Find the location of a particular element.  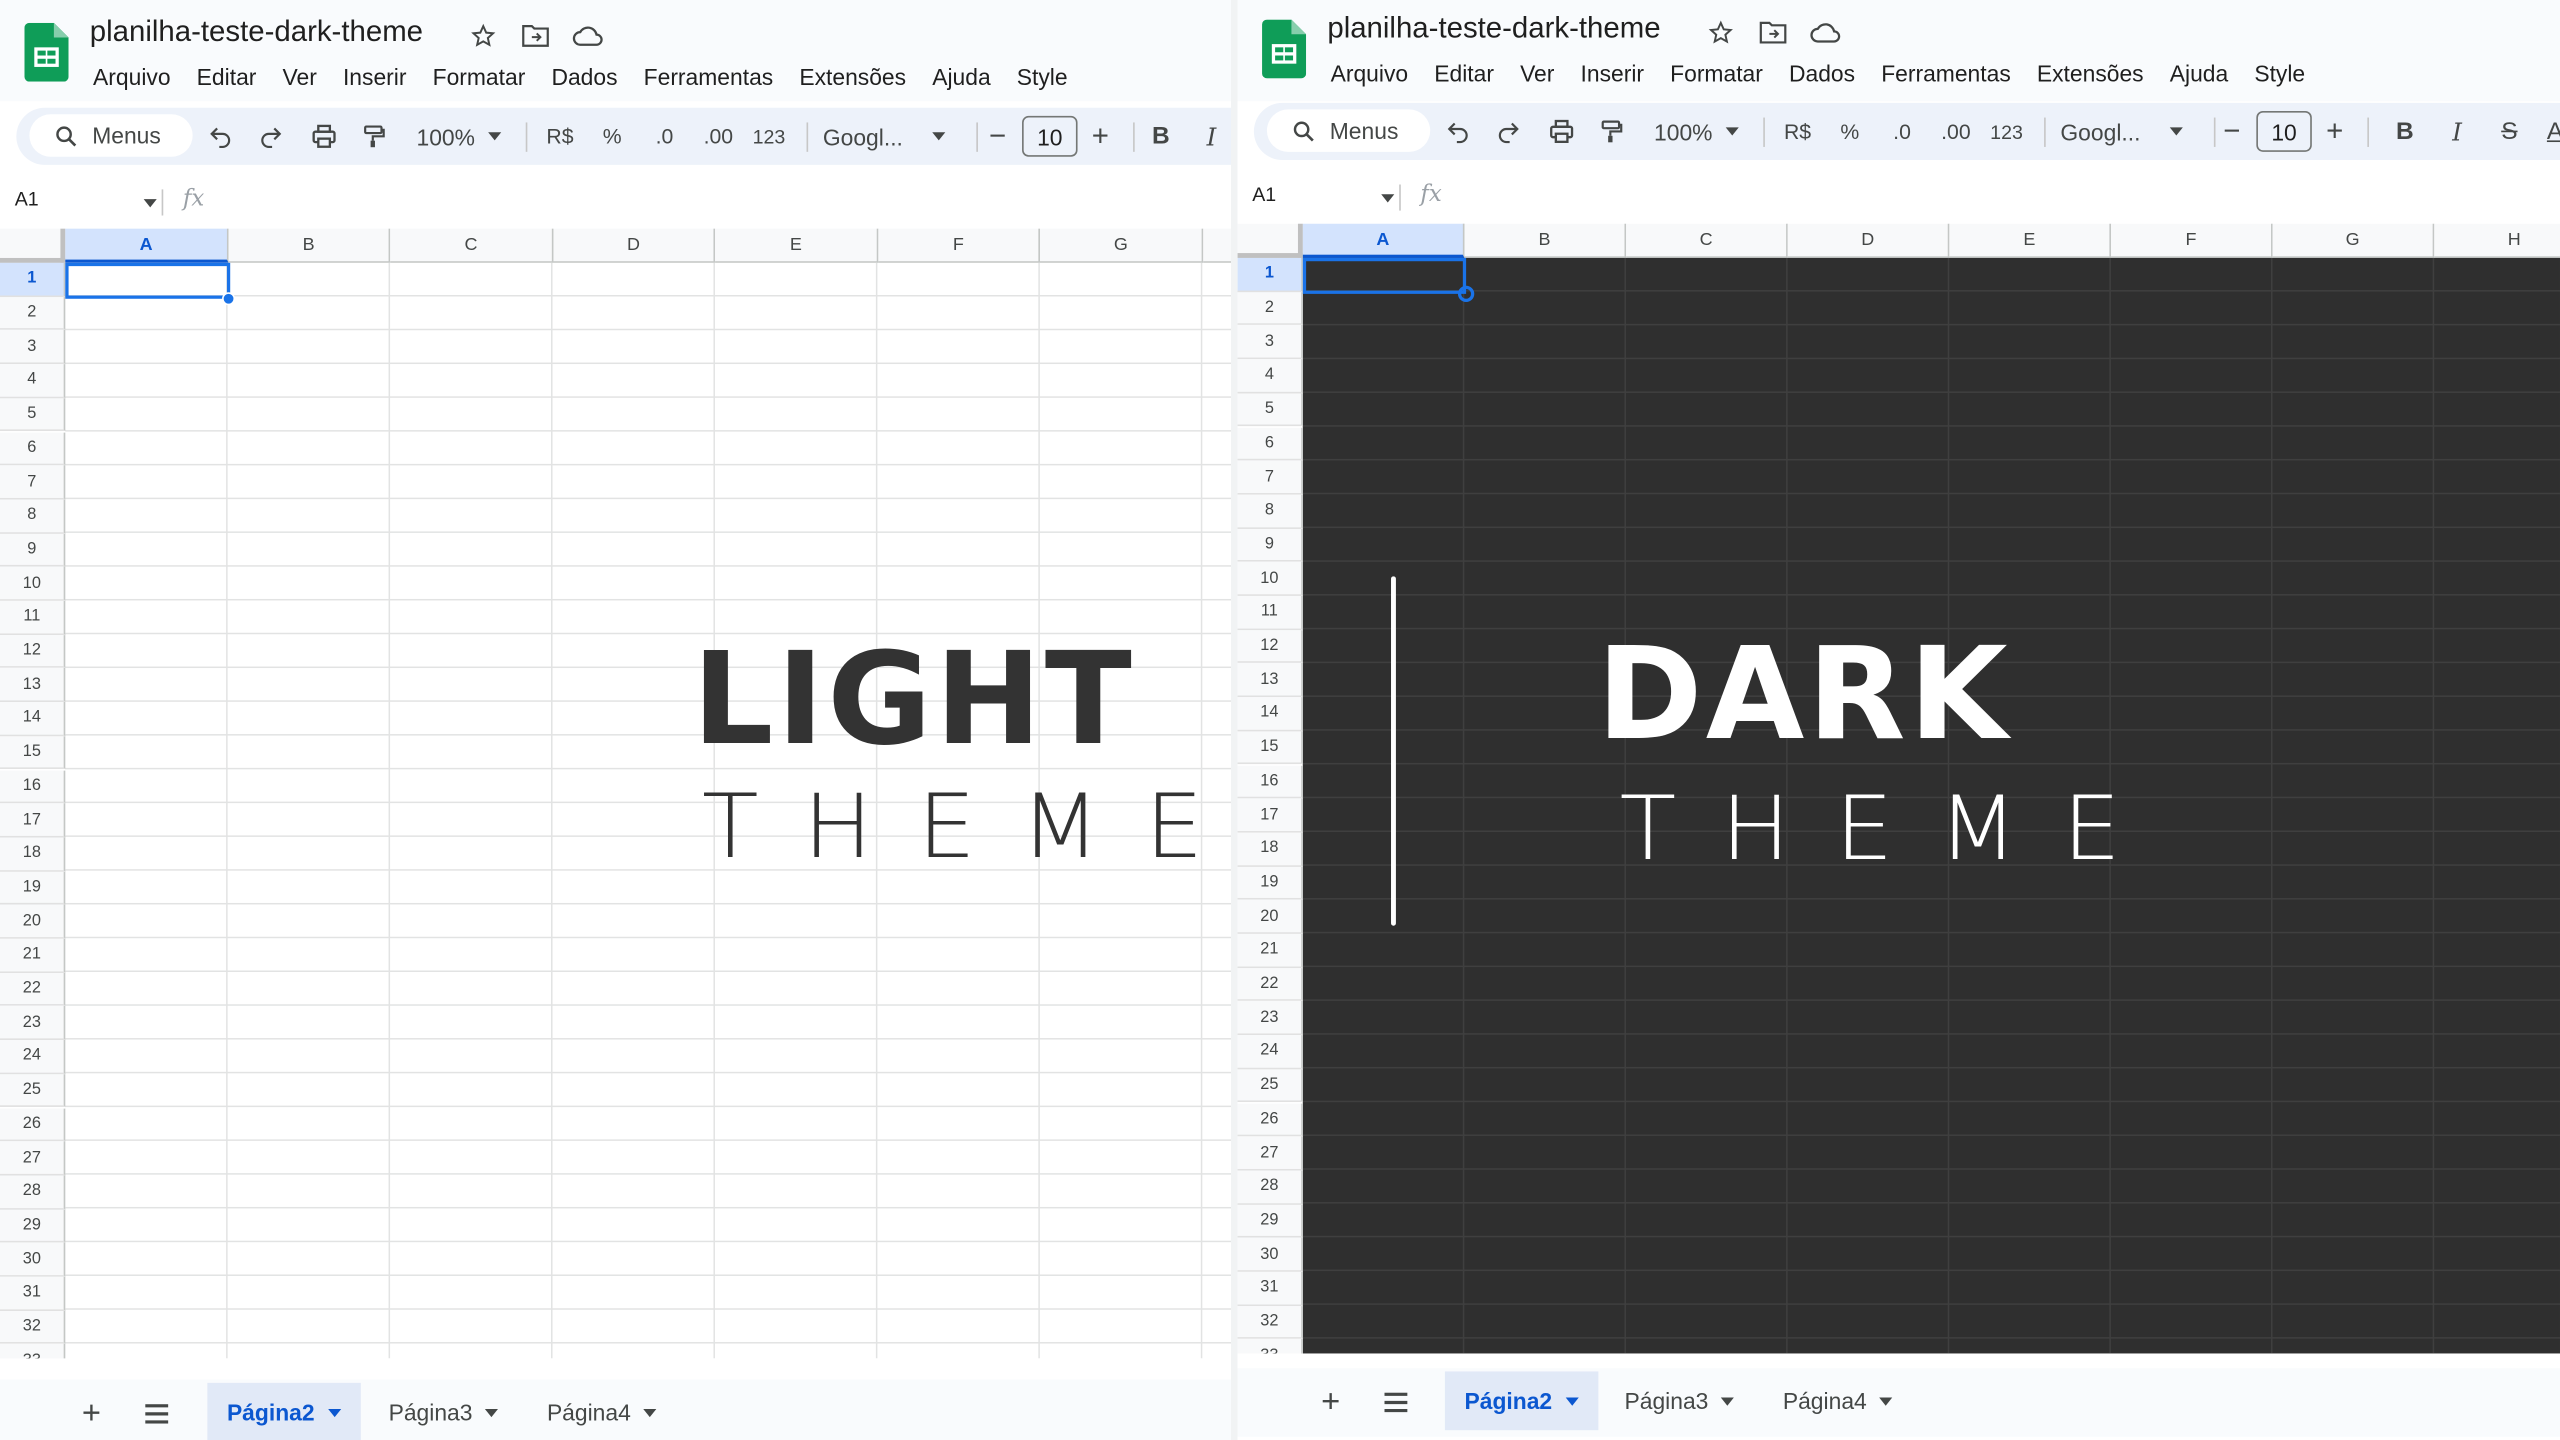

row-header: 5 is located at coordinates (33, 415).